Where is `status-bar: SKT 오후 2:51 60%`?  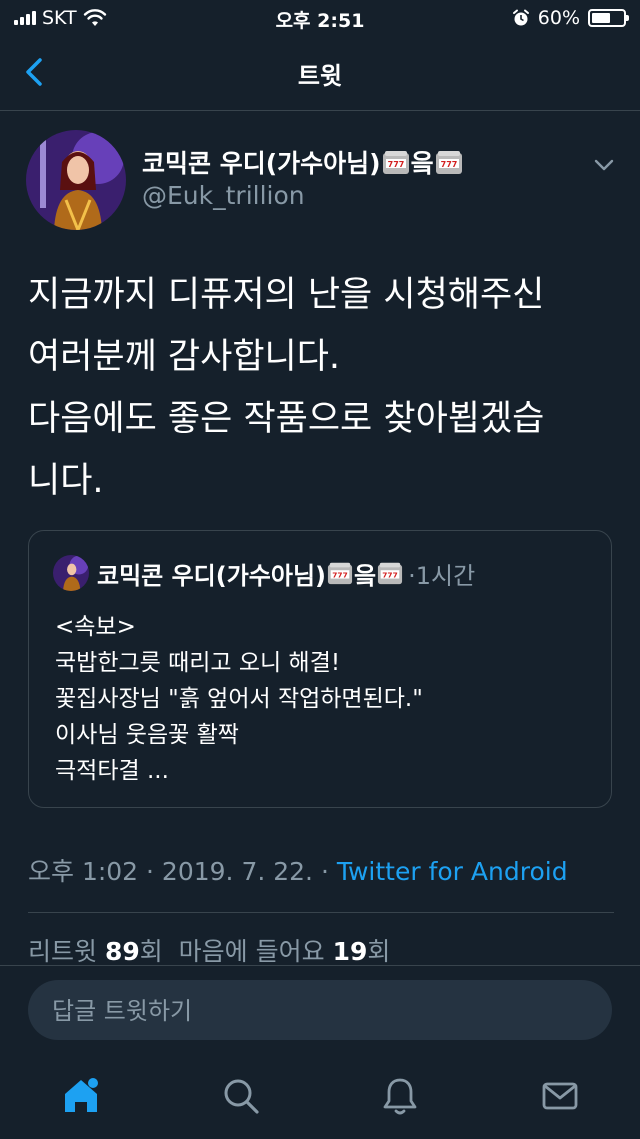
status-bar: SKT 오후 2:51 60% is located at coordinates (320, 18).